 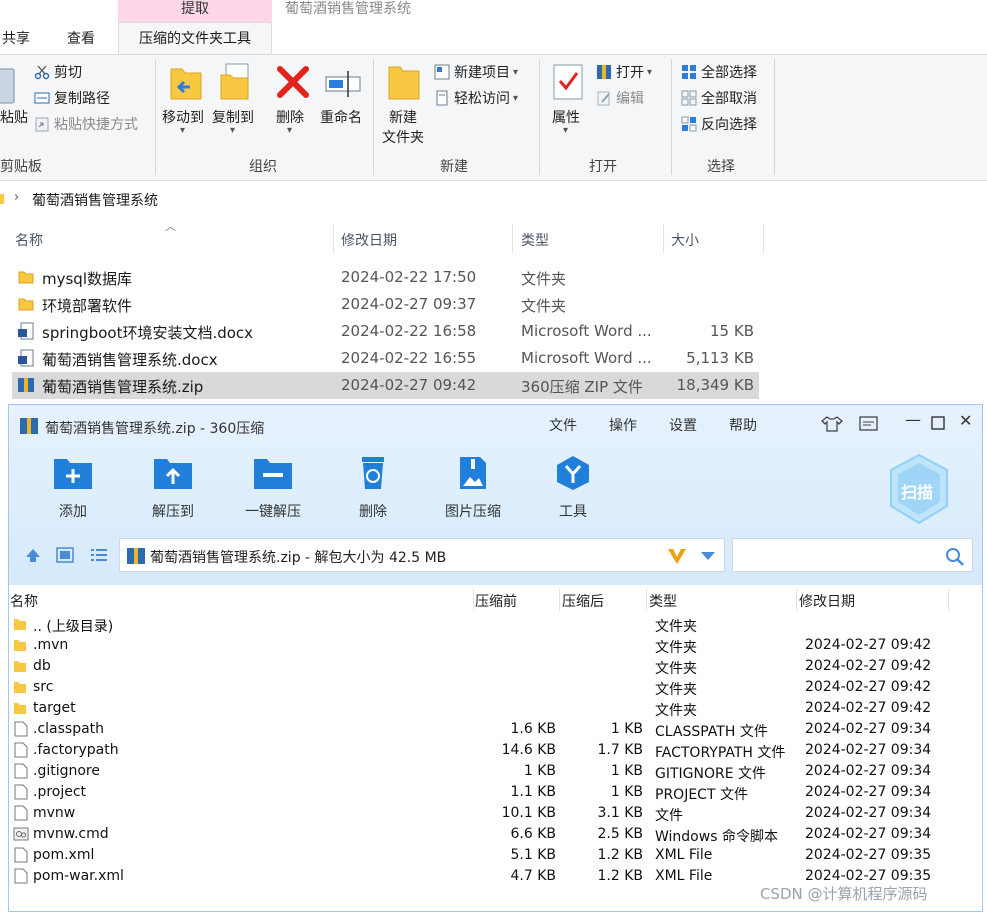 I want to click on list-view-icon, so click(x=99, y=555).